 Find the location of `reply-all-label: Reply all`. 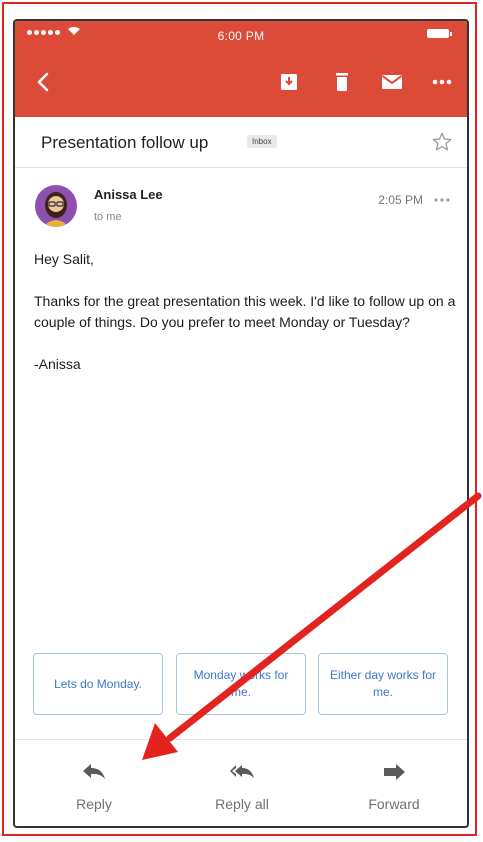

reply-all-label: Reply all is located at coordinates (242, 804).